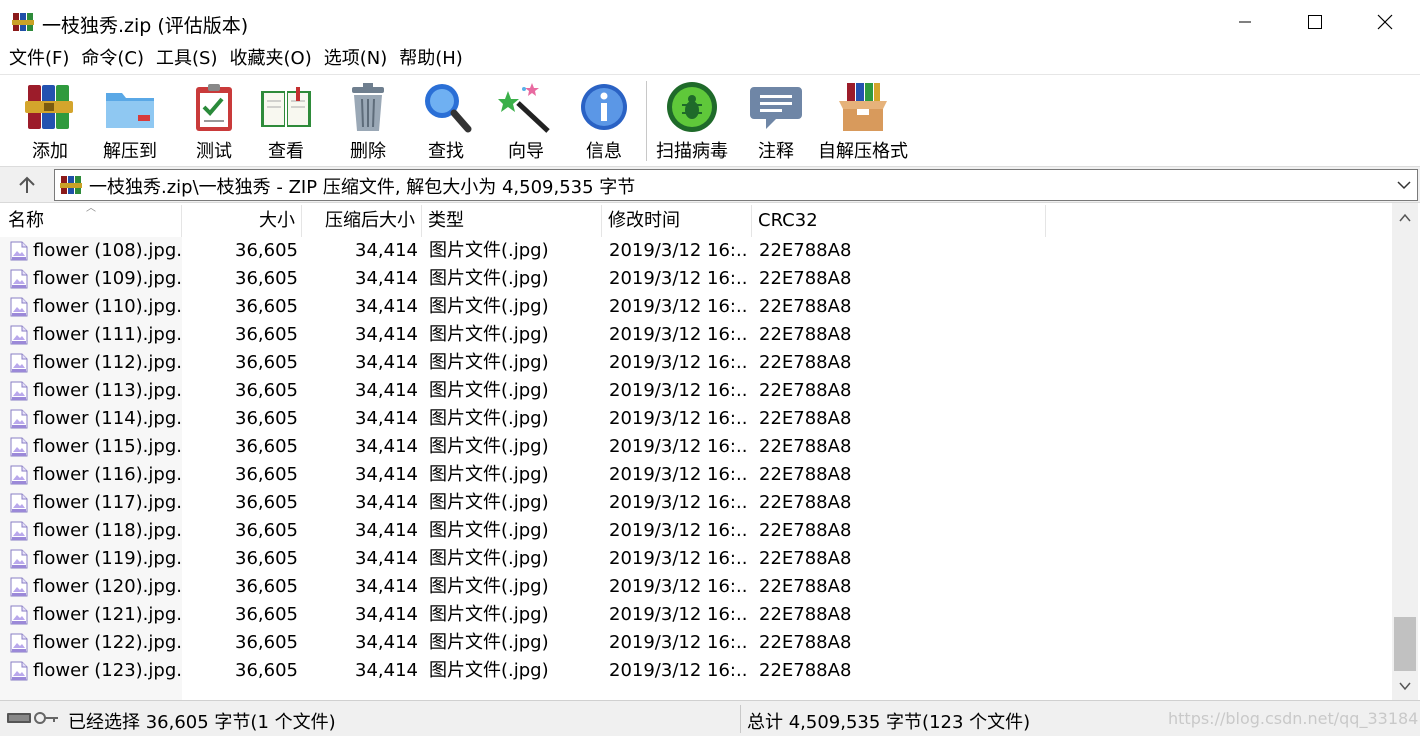 Image resolution: width=1420 pixels, height=736 pixels. Describe the element at coordinates (242, 221) in the screenshot. I see `col-header-size: 大小` at that location.